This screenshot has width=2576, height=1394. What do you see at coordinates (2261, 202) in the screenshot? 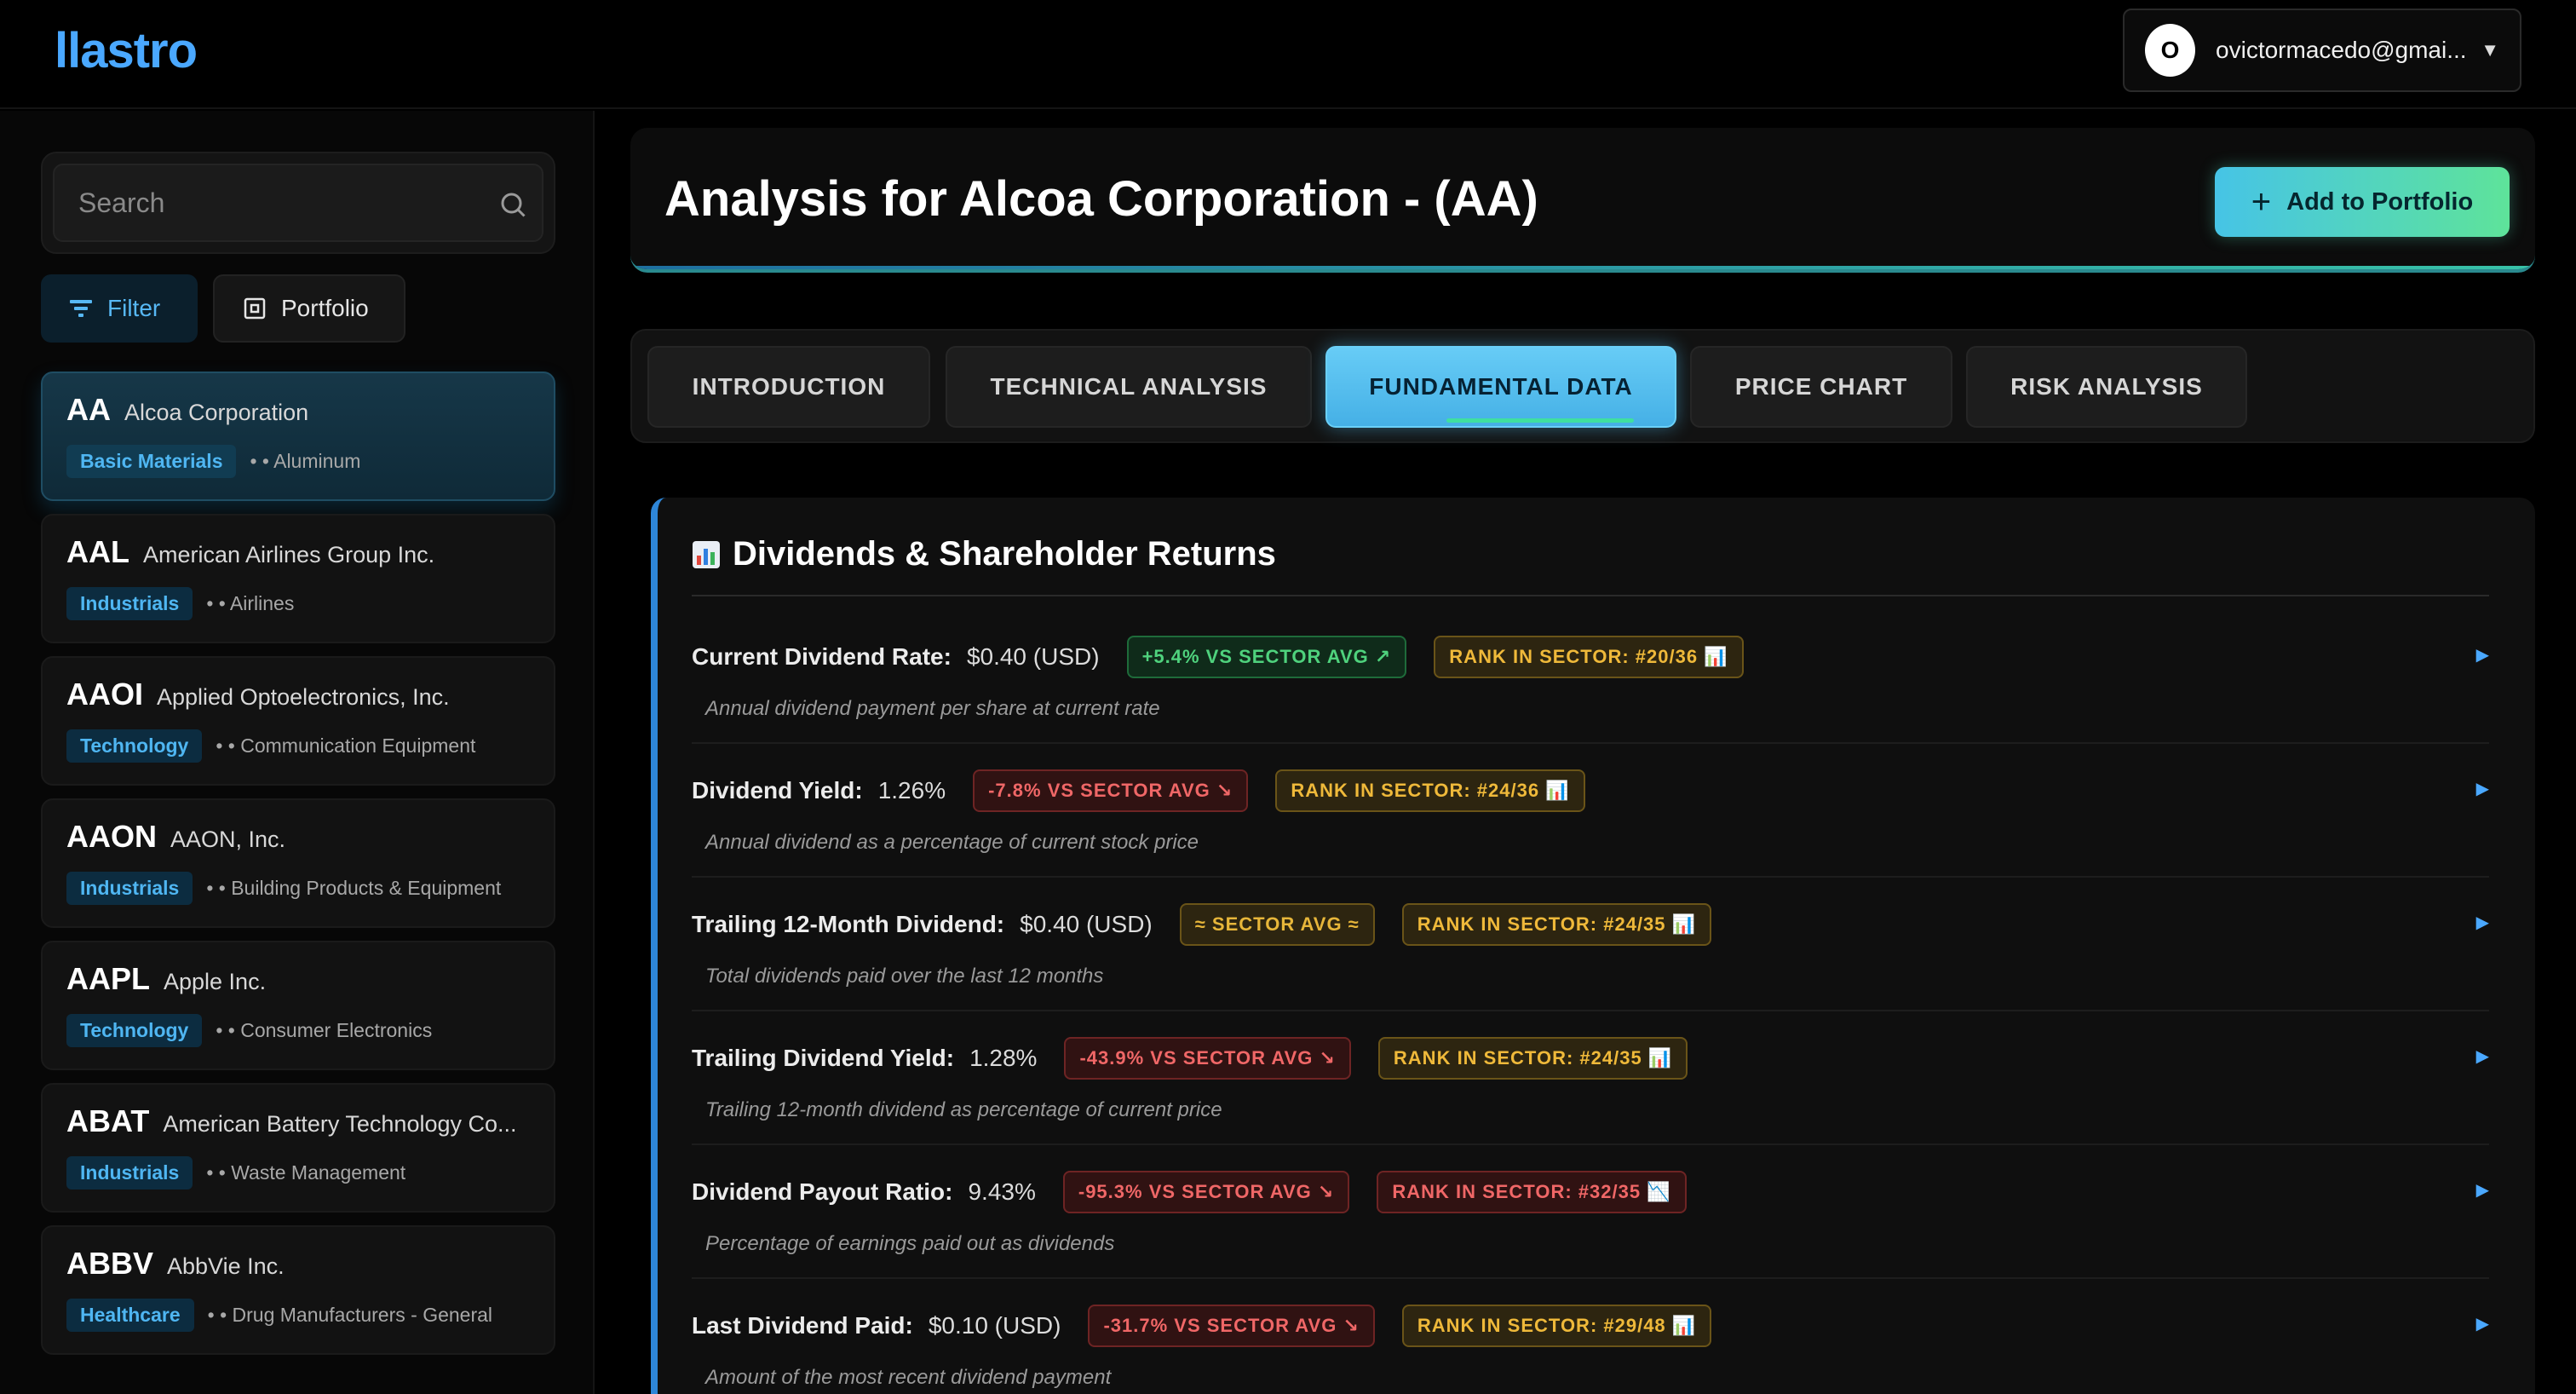
I see `plus-icon: +` at bounding box center [2261, 202].